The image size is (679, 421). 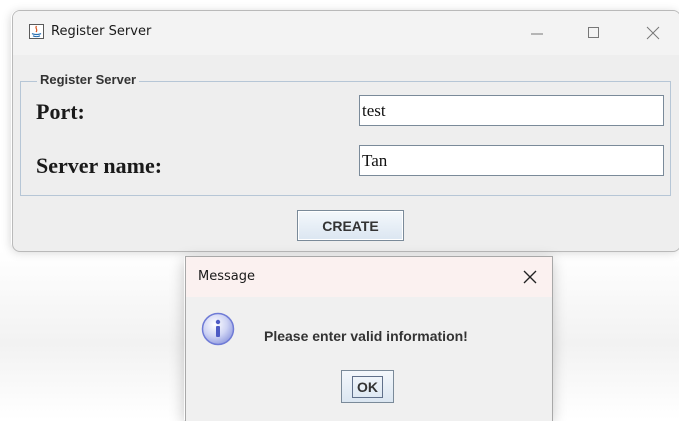 I want to click on window-title: Register Server, so click(x=101, y=31).